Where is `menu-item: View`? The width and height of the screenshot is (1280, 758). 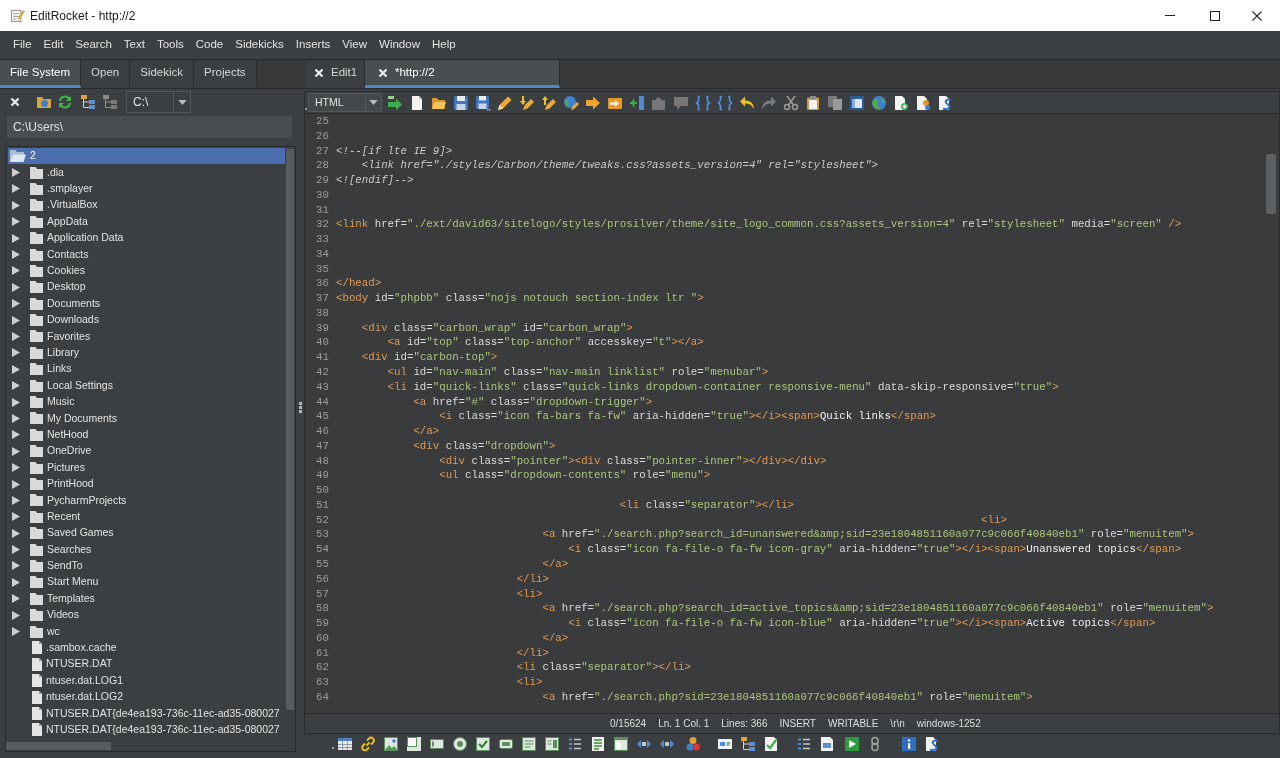 menu-item: View is located at coordinates (355, 45).